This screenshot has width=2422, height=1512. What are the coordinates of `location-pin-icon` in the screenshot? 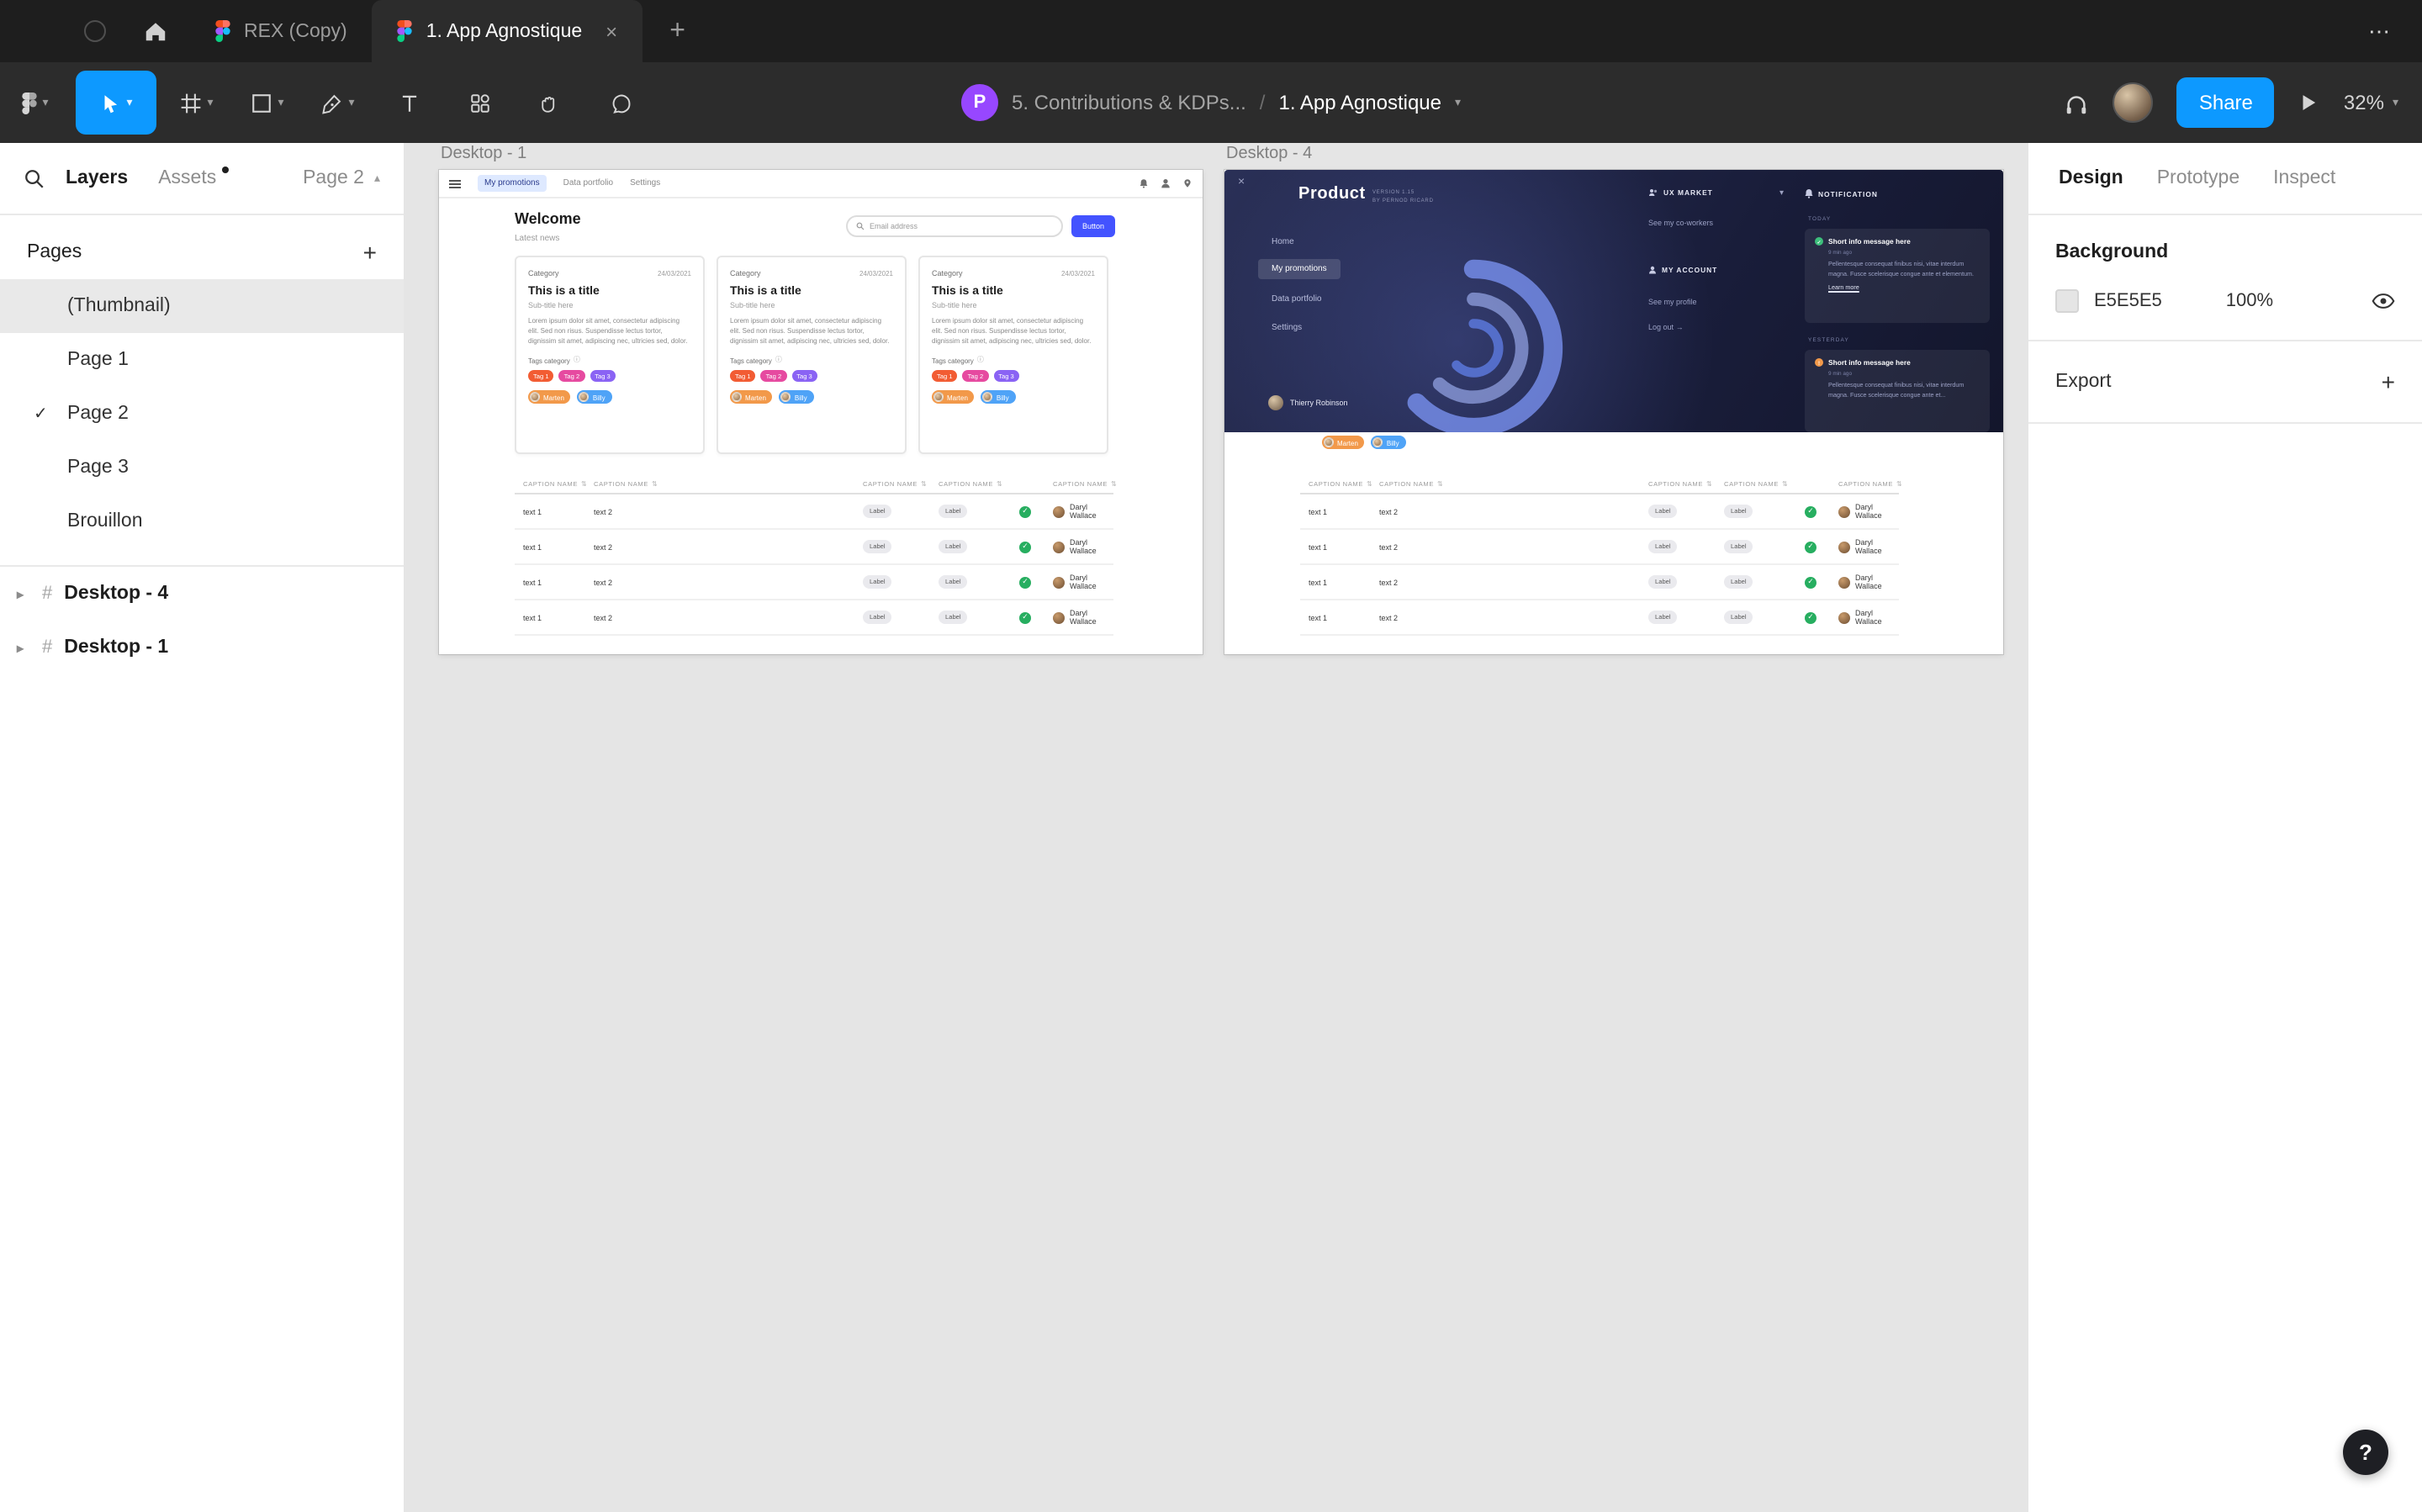 It's located at (1187, 183).